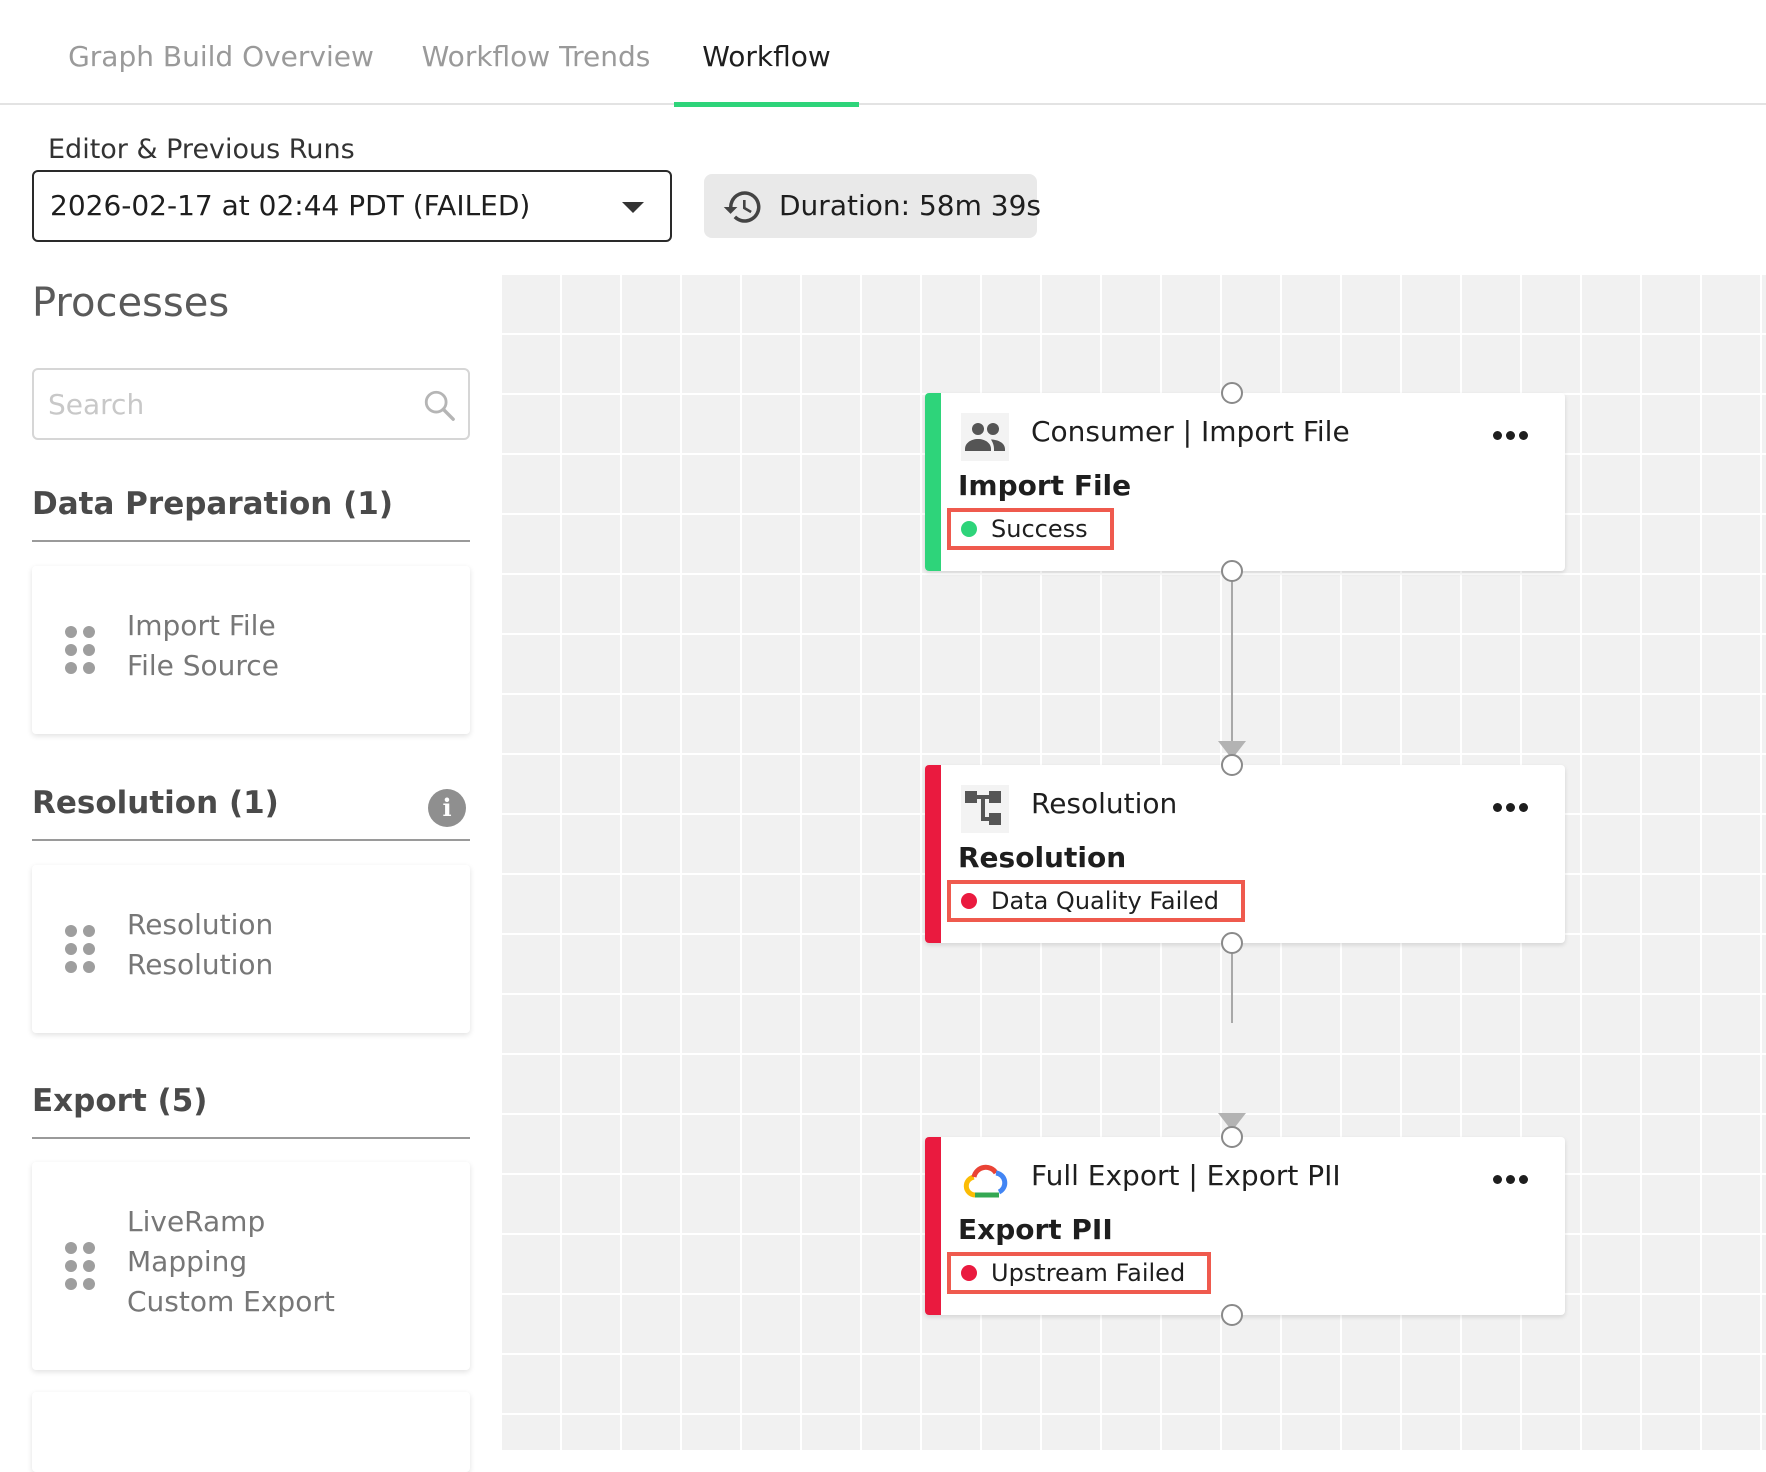  I want to click on node-status-badge: Success, so click(1030, 529).